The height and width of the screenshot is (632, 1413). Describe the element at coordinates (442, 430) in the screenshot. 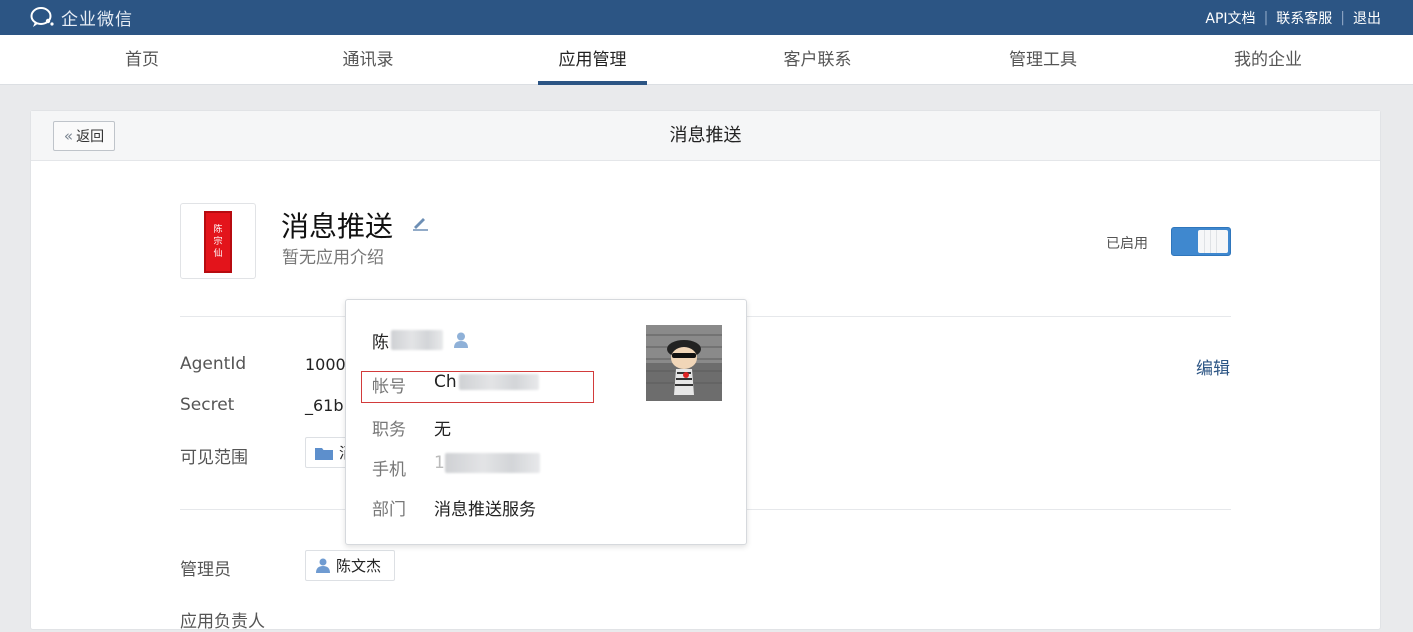

I see `position-value: 无` at that location.